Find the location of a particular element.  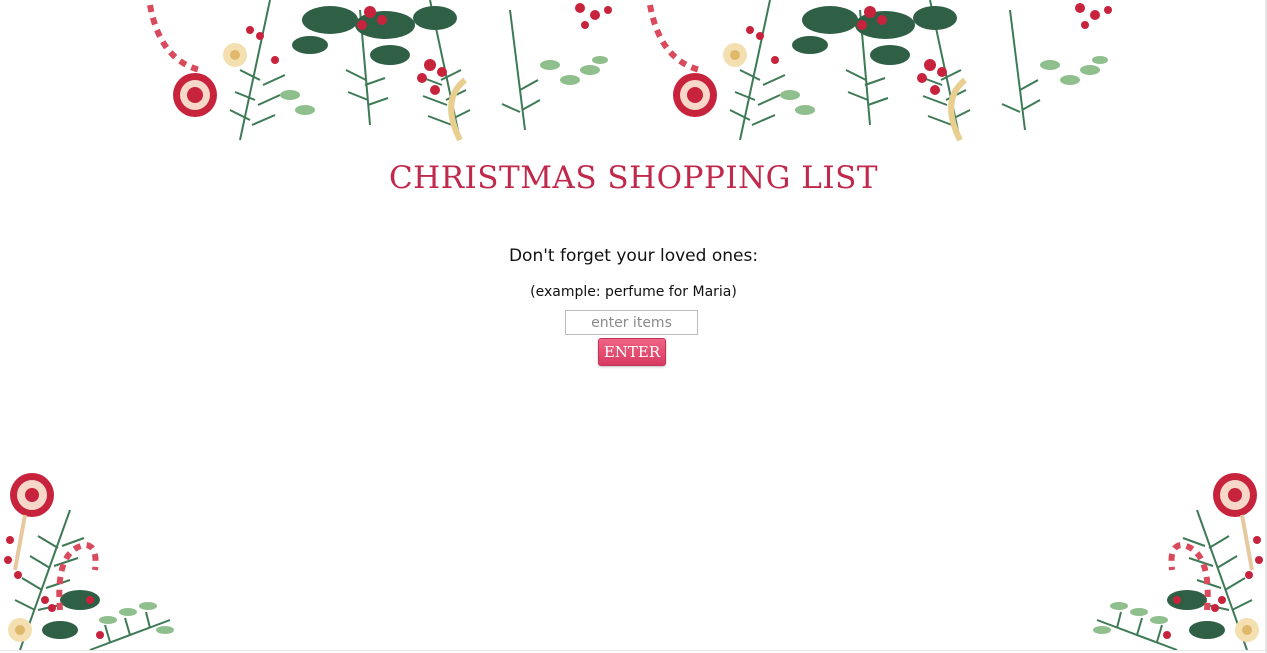

bottom-left-decoration is located at coordinates (90, 556).